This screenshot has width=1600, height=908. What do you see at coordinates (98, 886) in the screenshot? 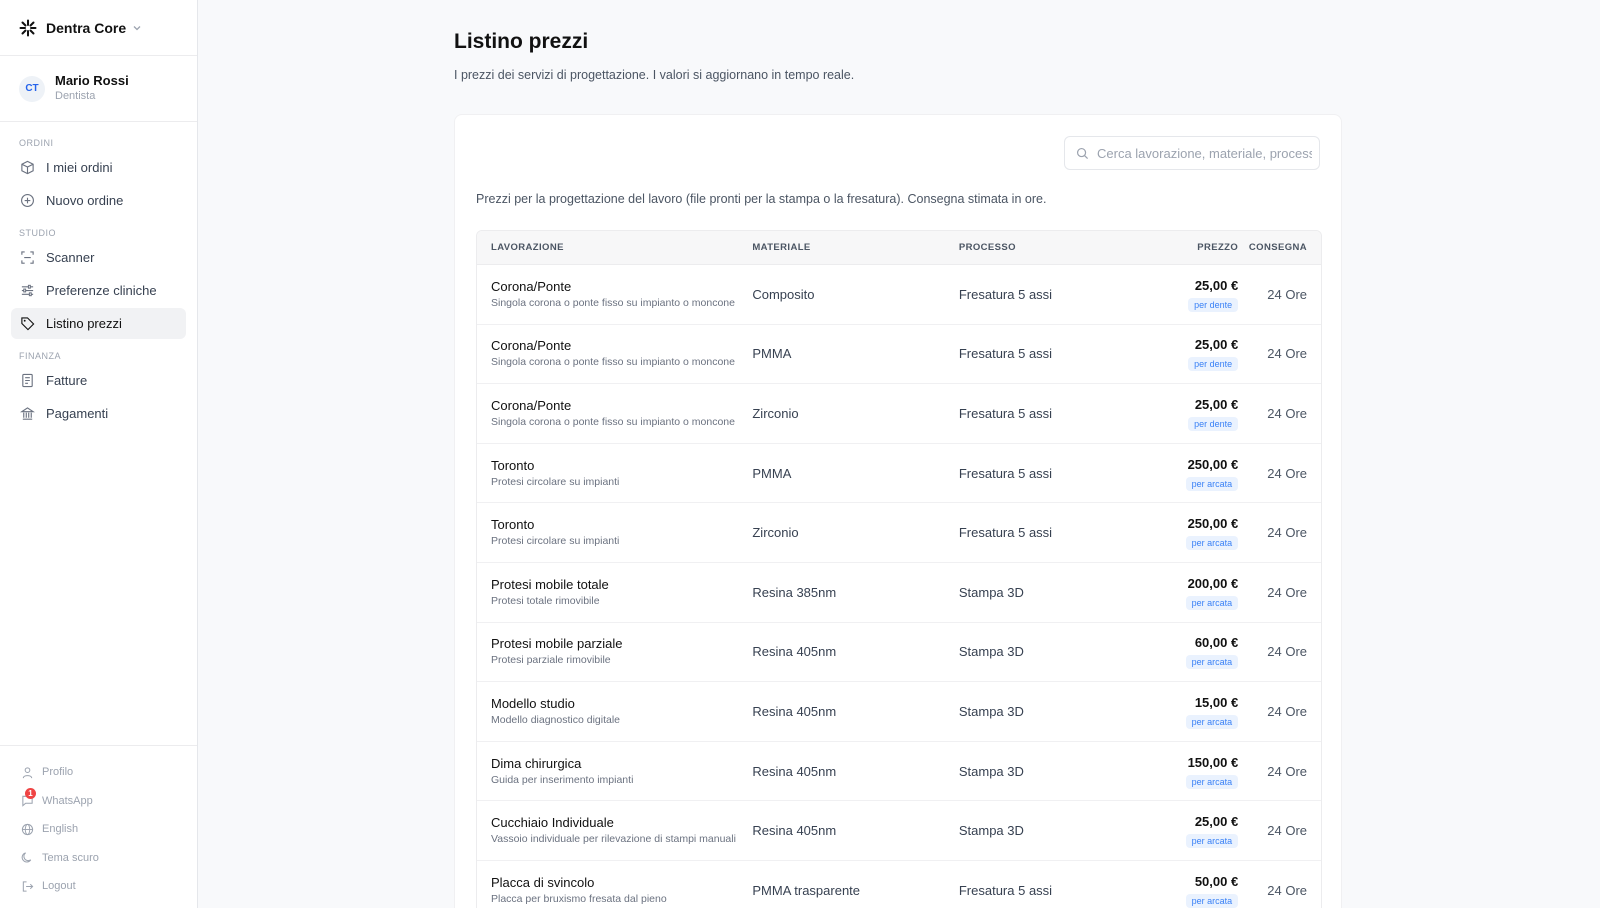
I see `footer-item-logout: Logout` at bounding box center [98, 886].